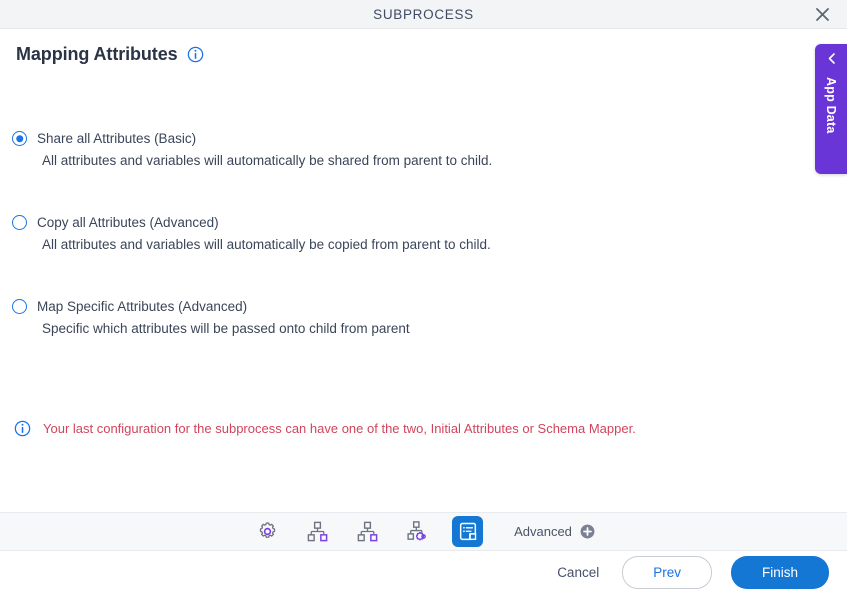 The width and height of the screenshot is (847, 594). I want to click on dialog-titlebar: SUBPROCESS, so click(423, 14).